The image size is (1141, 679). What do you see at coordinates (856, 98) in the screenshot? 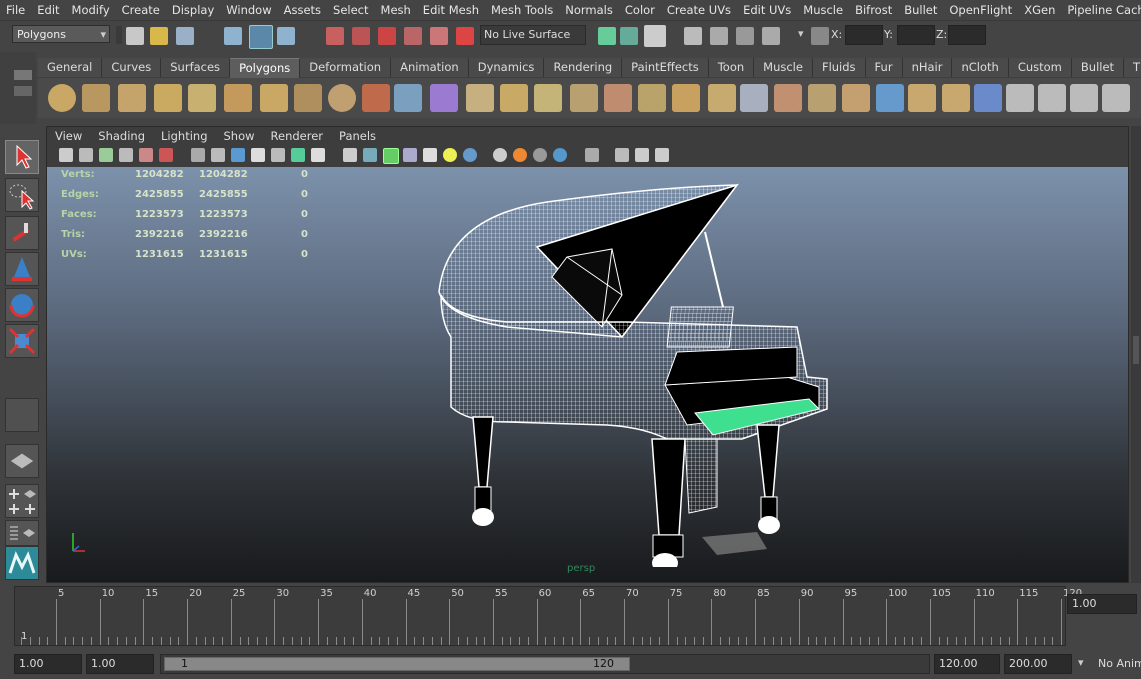
I see `mirror-geometry-icon` at bounding box center [856, 98].